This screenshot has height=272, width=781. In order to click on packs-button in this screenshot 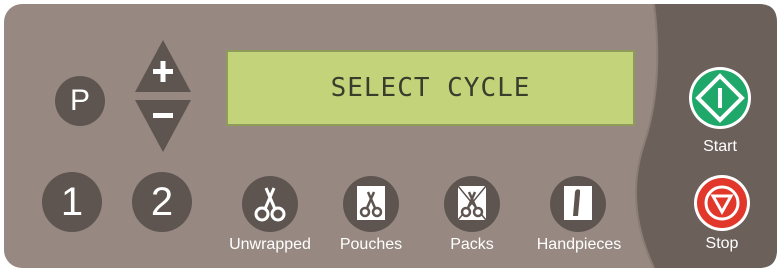, I will do `click(472, 204)`.